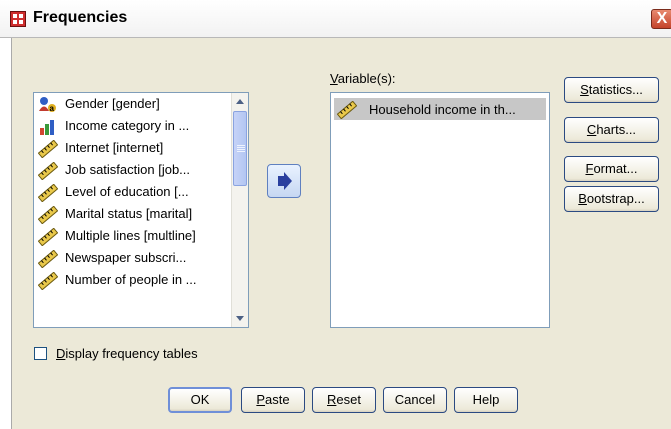 The height and width of the screenshot is (429, 671). I want to click on frequencies-app-icon, so click(18, 19).